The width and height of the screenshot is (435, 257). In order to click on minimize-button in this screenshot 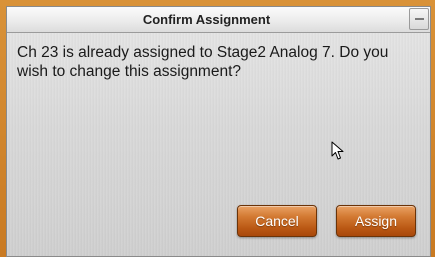, I will do `click(419, 19)`.